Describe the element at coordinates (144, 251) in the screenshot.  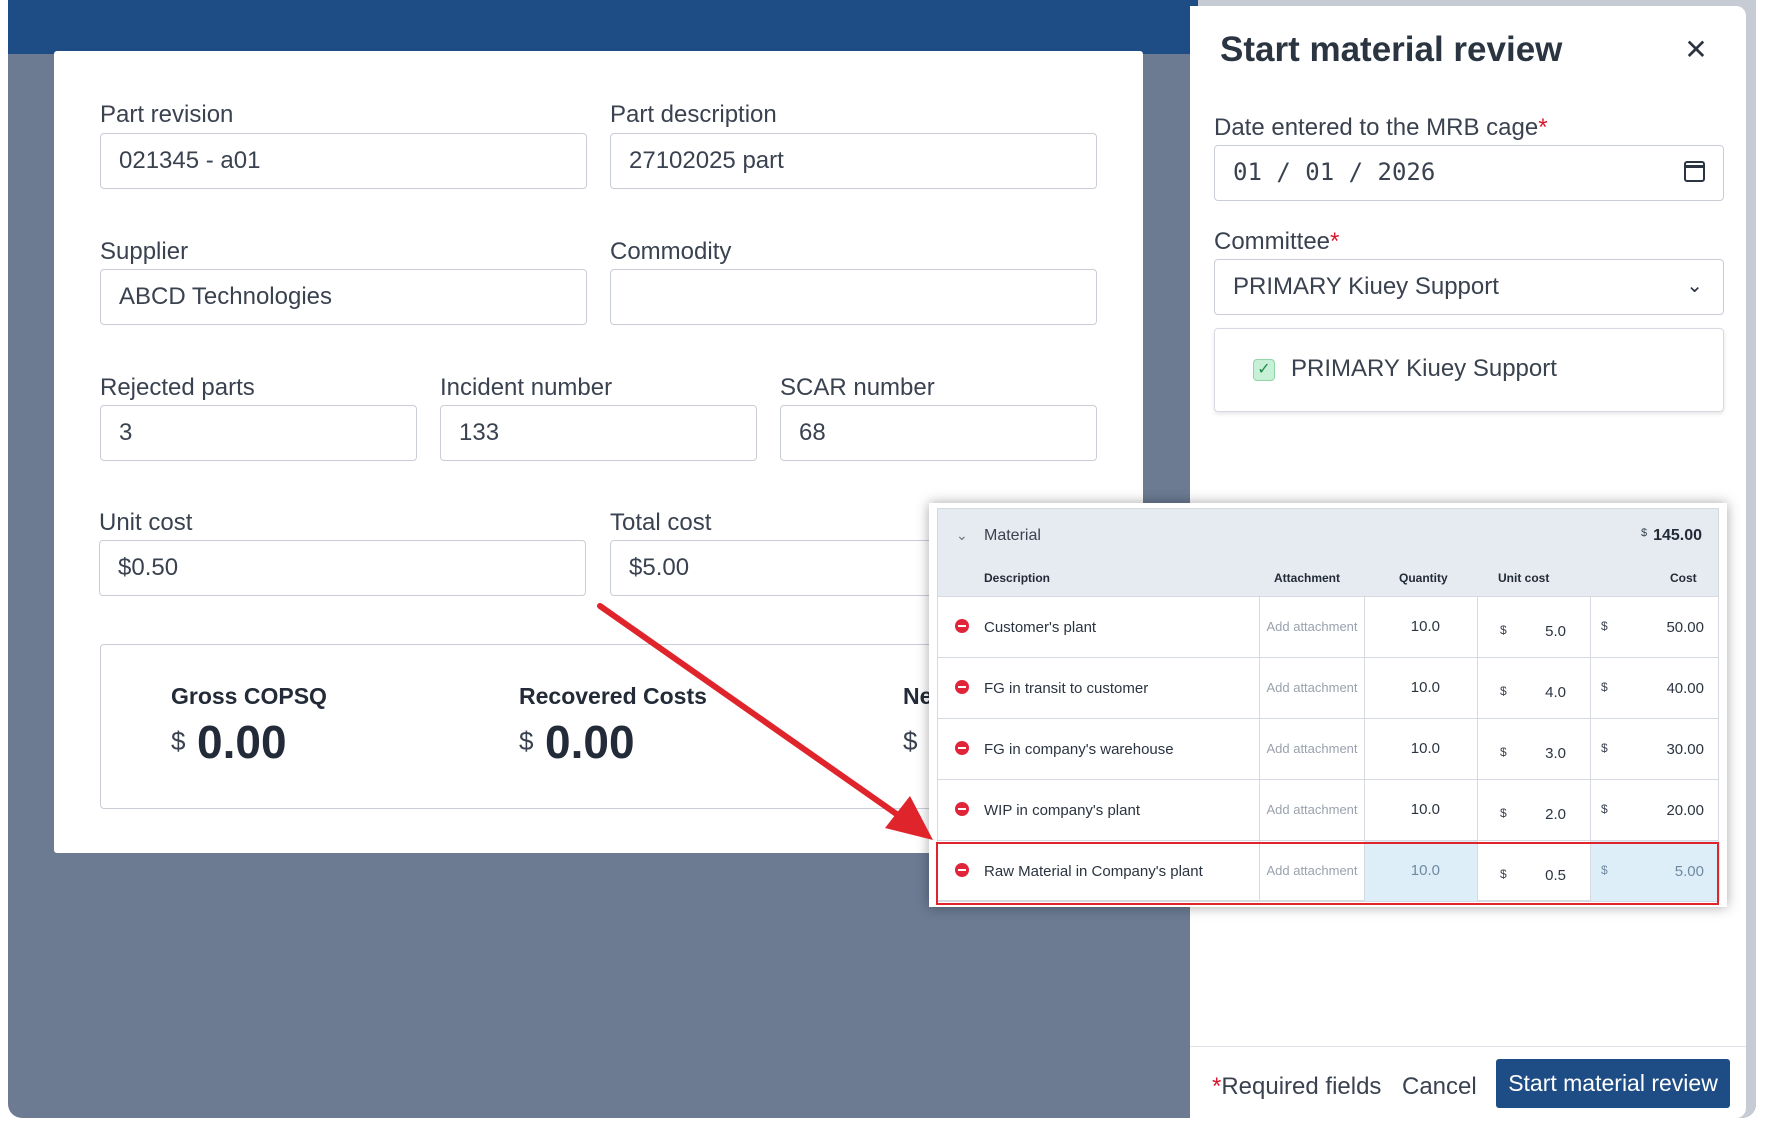
I see `supplier-label: Supplier` at that location.